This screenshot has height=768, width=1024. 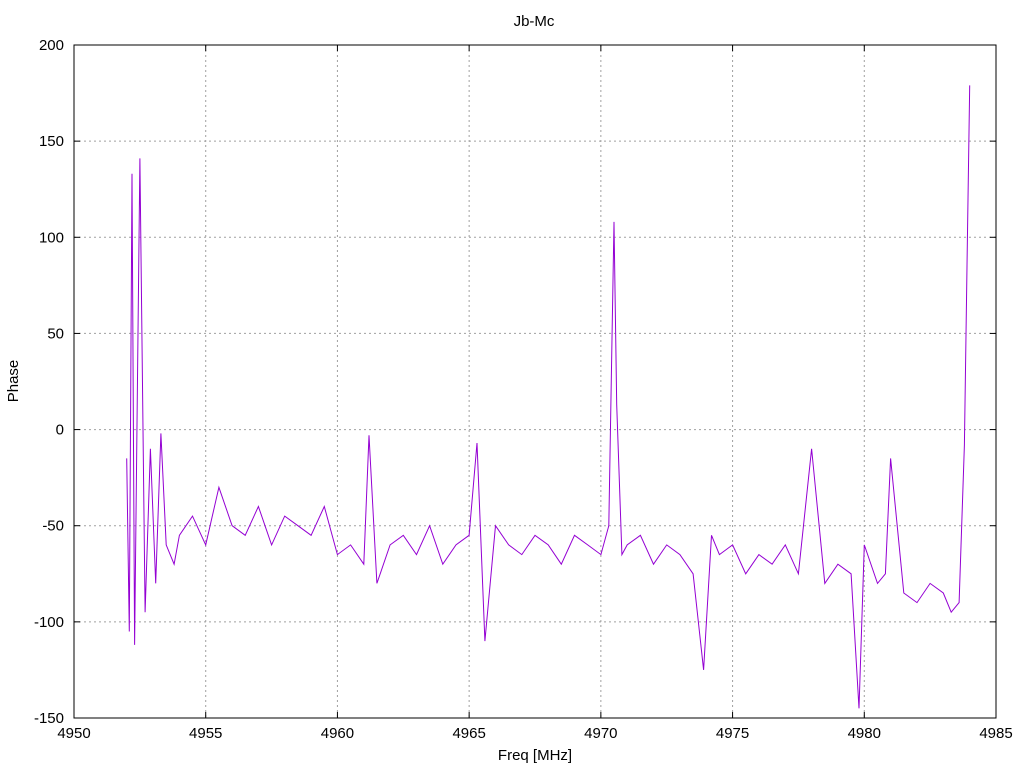 What do you see at coordinates (534, 21) in the screenshot?
I see `chart-title: Jb-Mc` at bounding box center [534, 21].